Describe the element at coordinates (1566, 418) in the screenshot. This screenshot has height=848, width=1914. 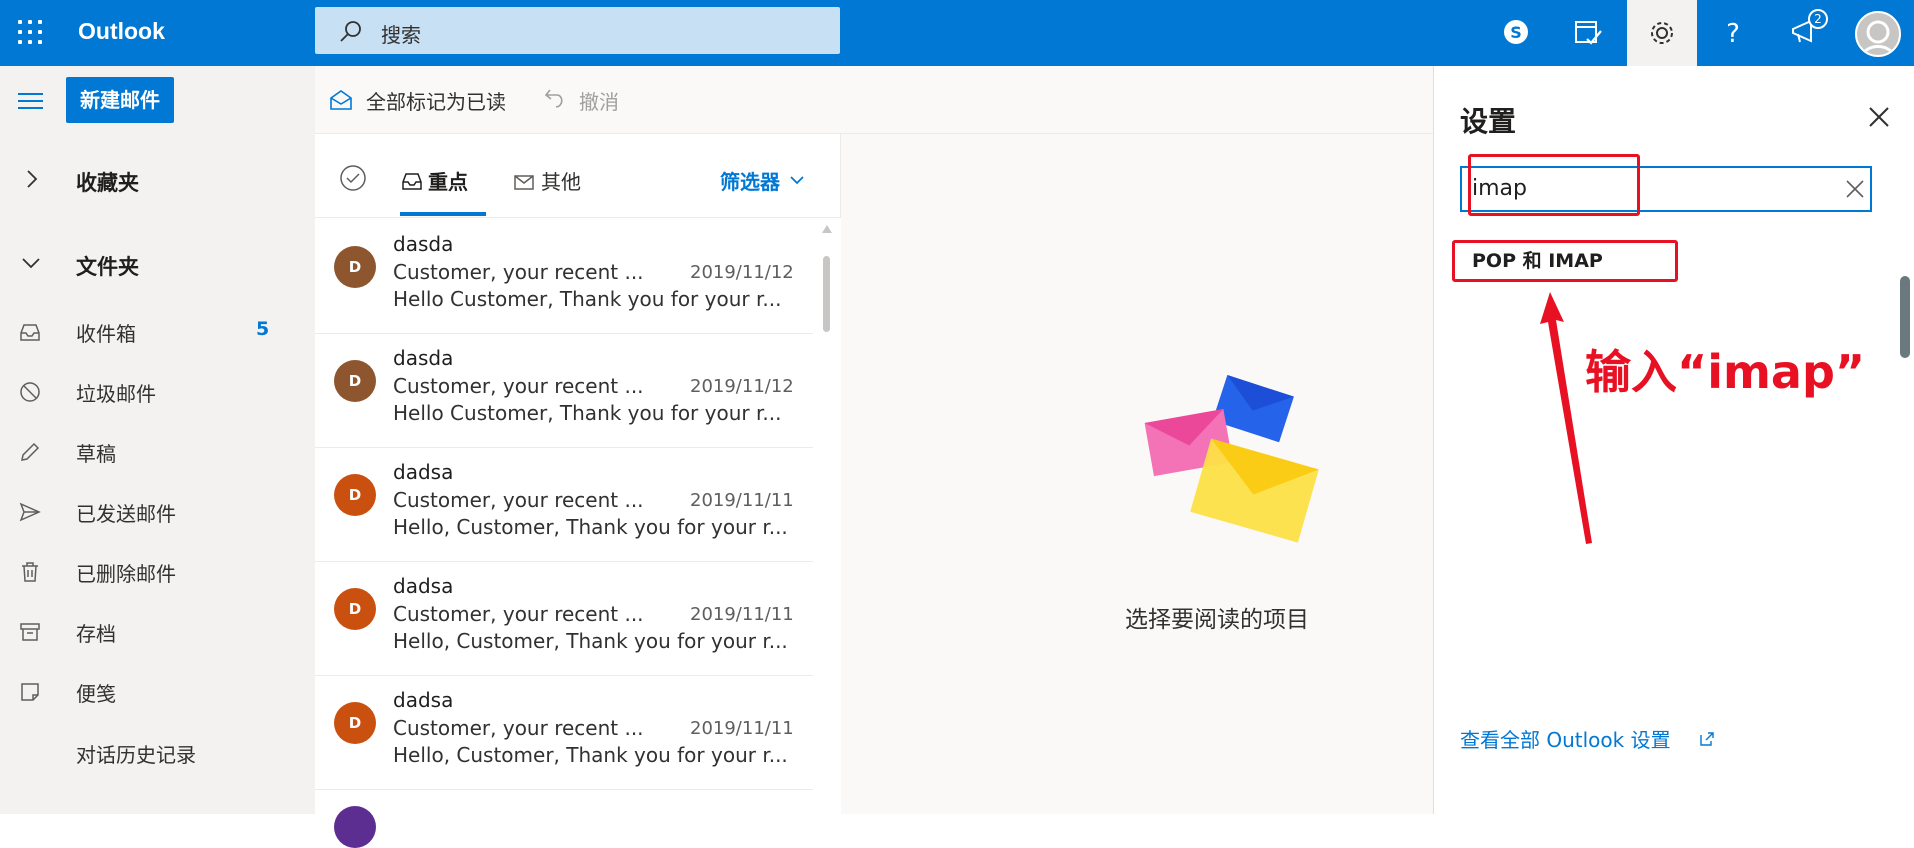
I see `annotation-arrow` at that location.